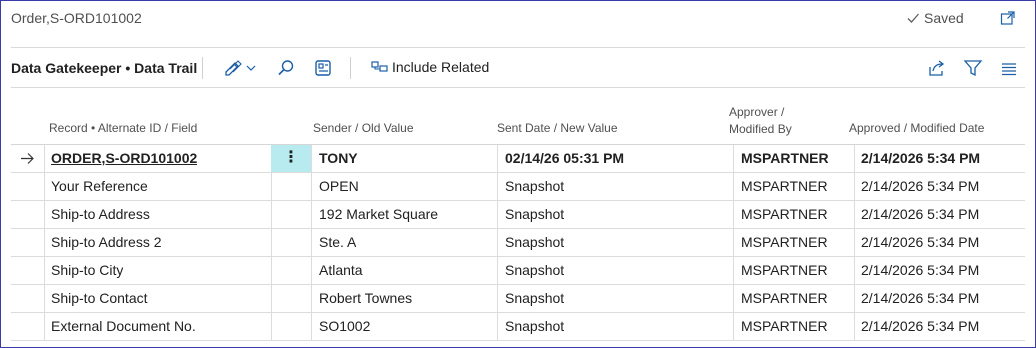  Describe the element at coordinates (760, 121) in the screenshot. I see `column-header-approver: Approver / Modified By` at that location.